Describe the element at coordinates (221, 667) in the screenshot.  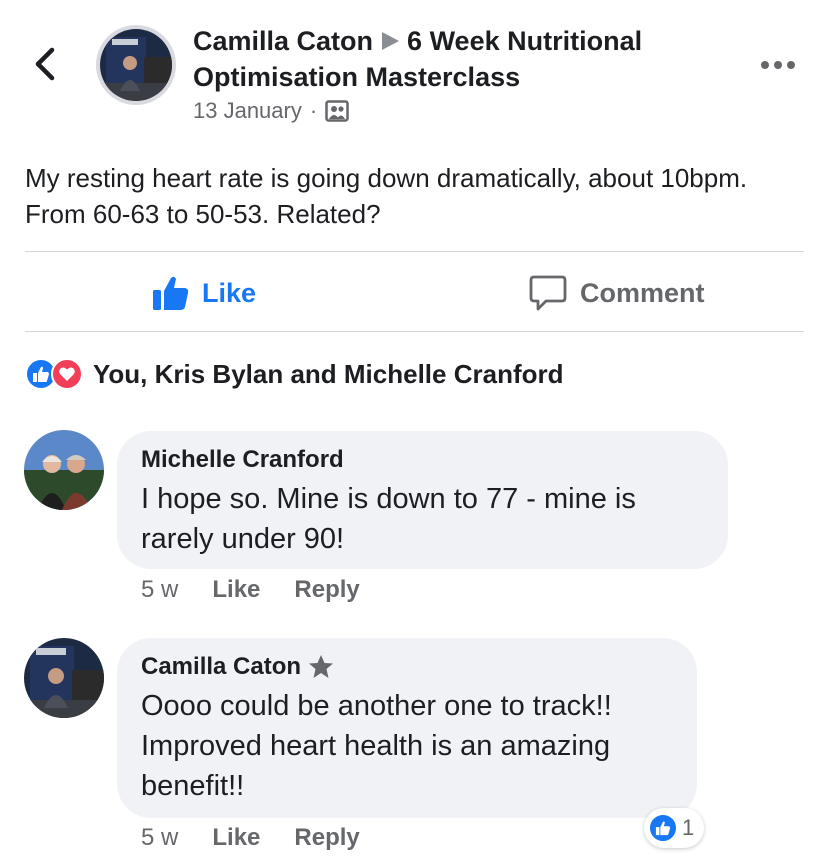
I see `commenter-name: Camilla Caton` at that location.